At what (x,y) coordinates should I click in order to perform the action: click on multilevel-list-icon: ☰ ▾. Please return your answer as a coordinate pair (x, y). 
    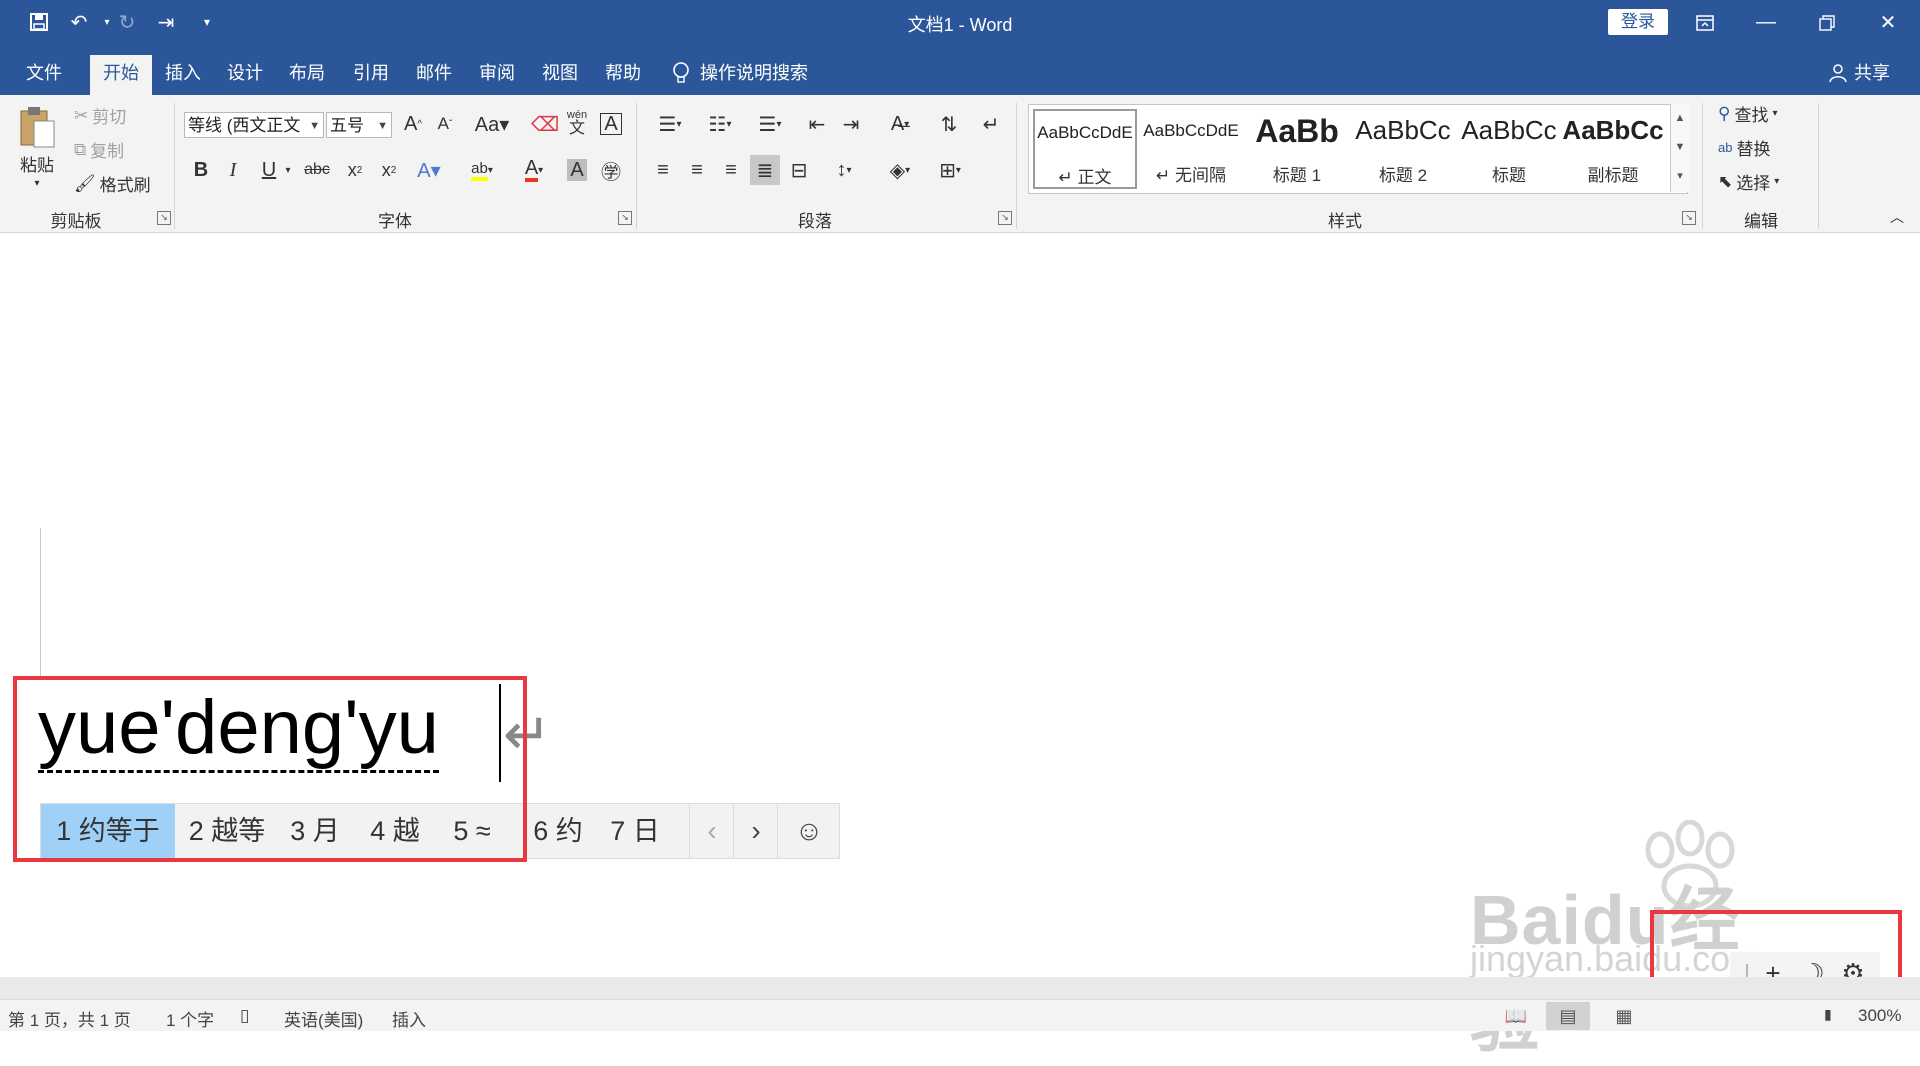
    Looking at the image, I should click on (770, 124).